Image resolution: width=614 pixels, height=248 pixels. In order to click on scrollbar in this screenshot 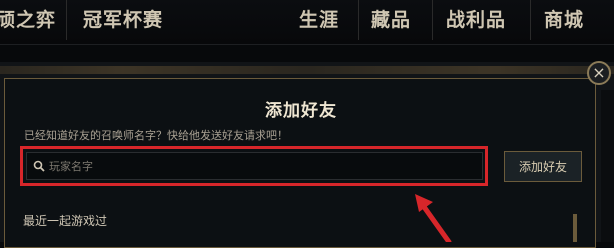, I will do `click(575, 228)`.